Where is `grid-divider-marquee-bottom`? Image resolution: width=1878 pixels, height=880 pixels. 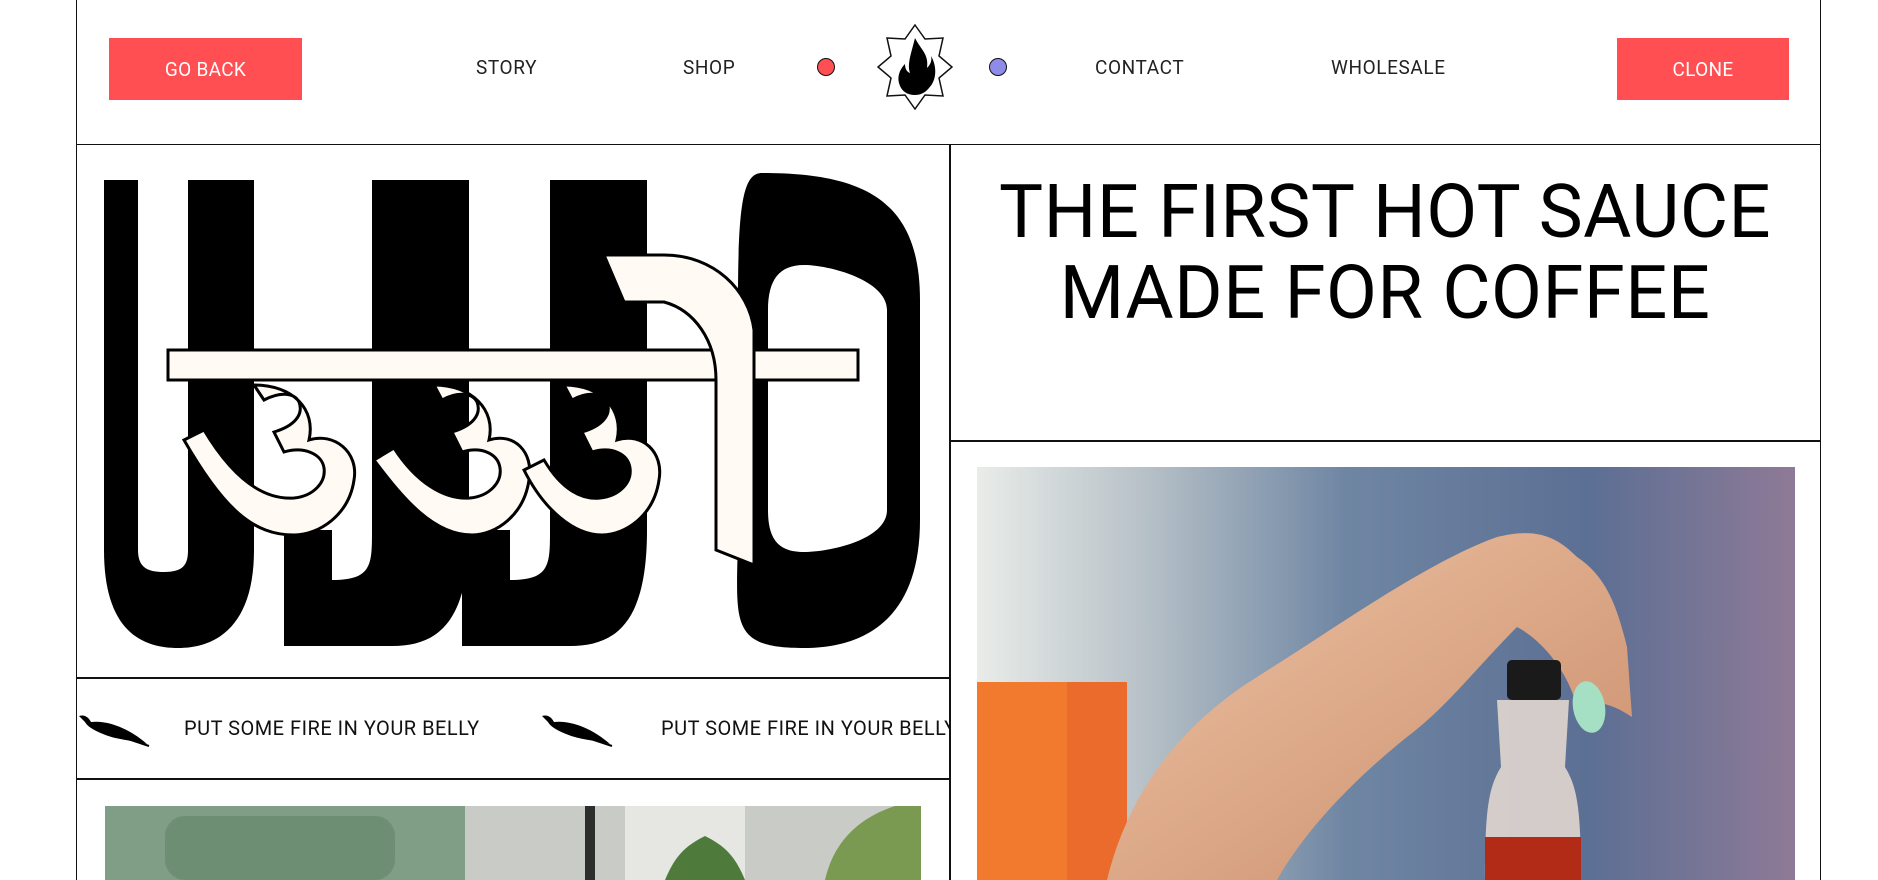 grid-divider-marquee-bottom is located at coordinates (513, 779).